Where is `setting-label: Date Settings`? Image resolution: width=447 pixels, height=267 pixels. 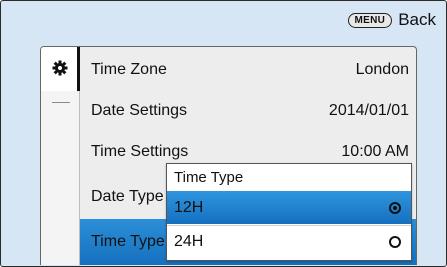
setting-label: Date Settings is located at coordinates (139, 110).